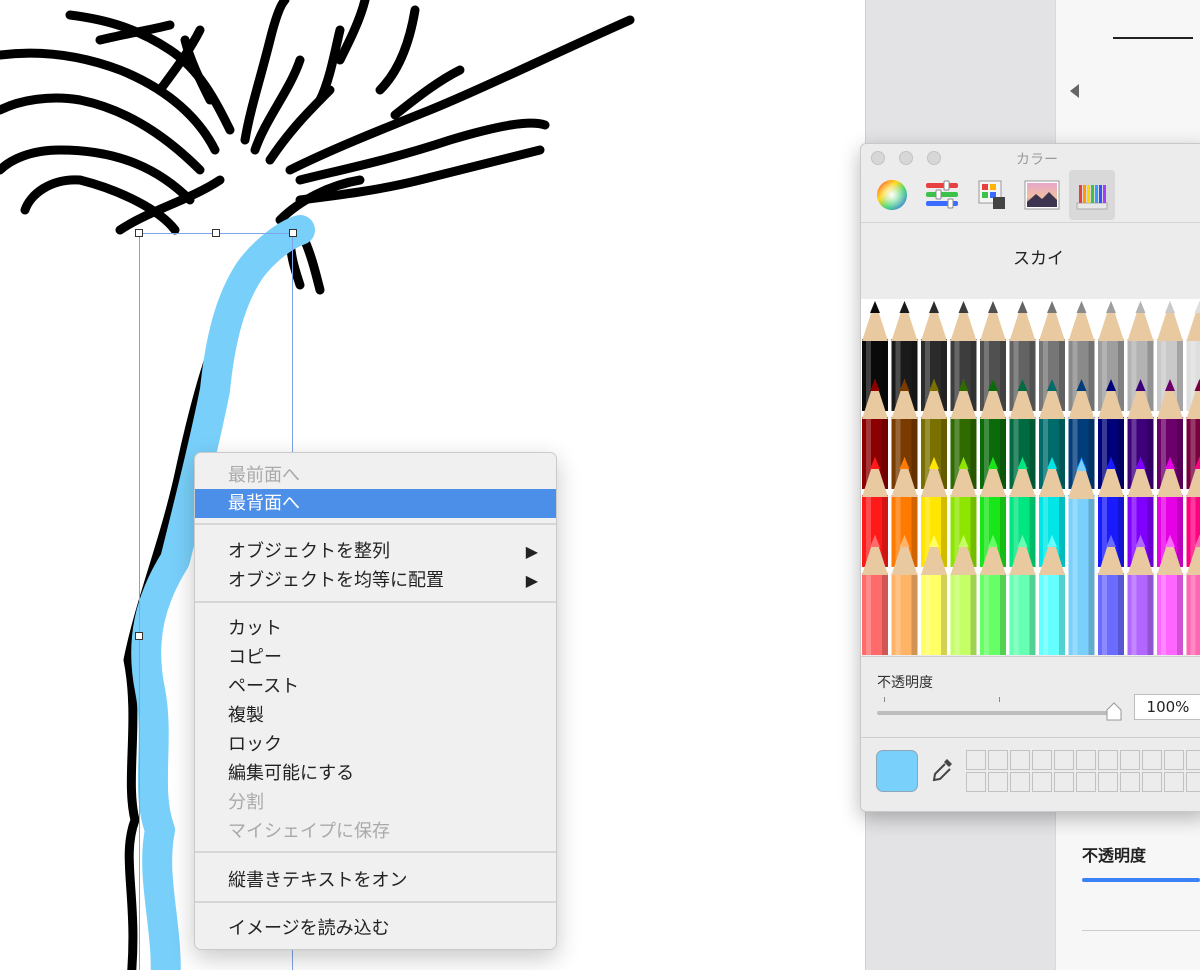  I want to click on menu-item: コピー, so click(375, 657).